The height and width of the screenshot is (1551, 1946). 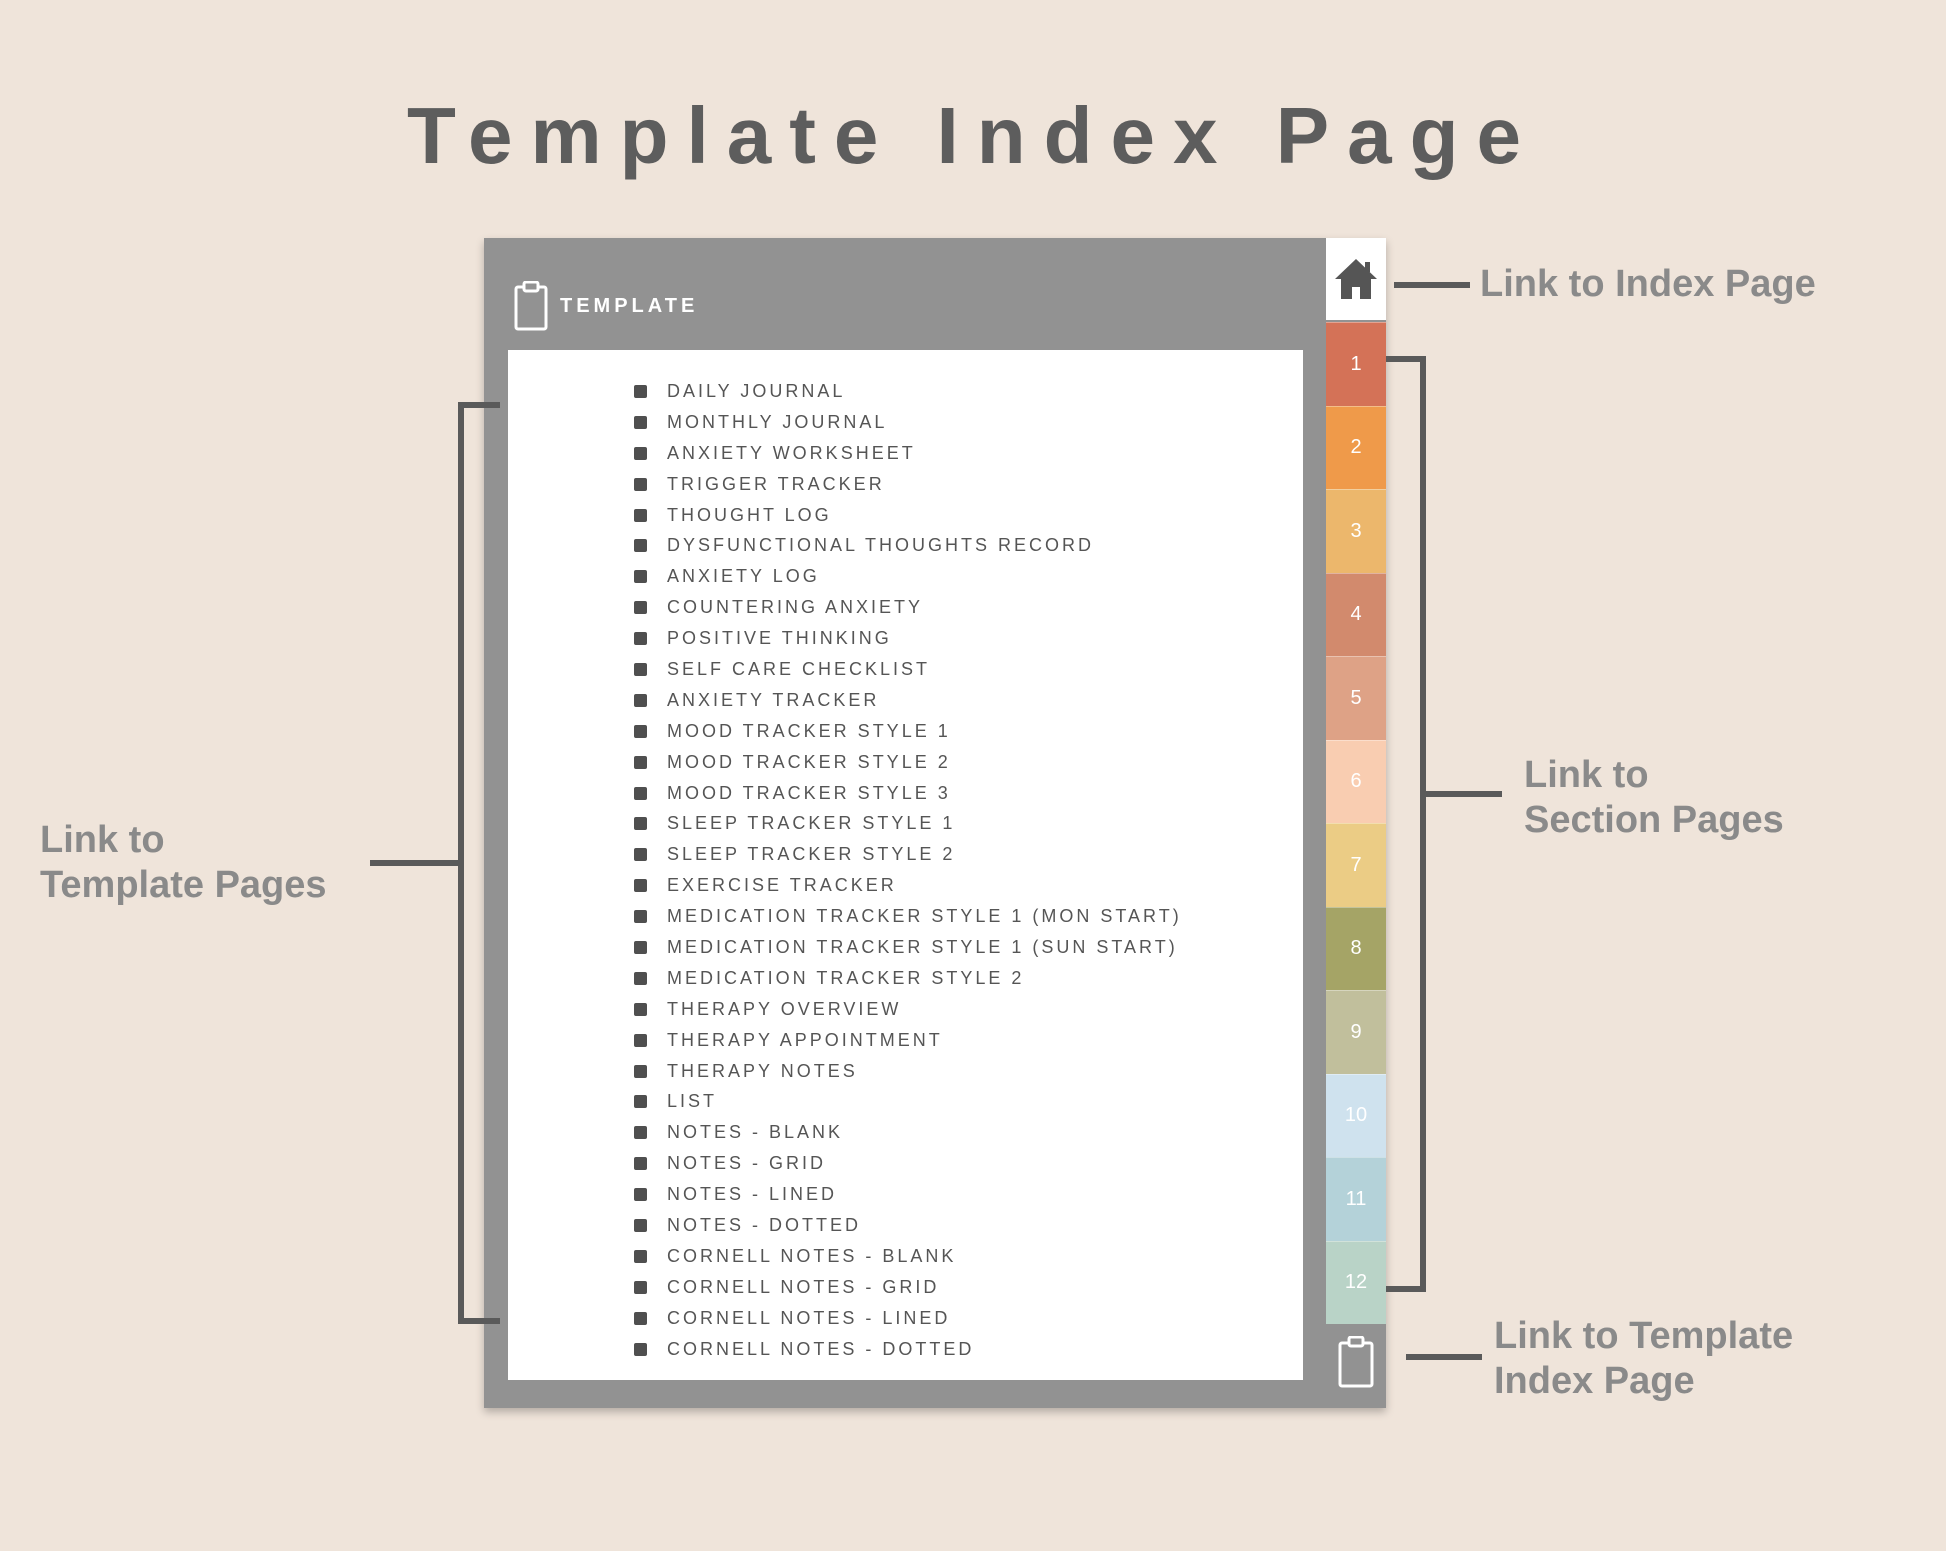 What do you see at coordinates (1356, 865) in the screenshot?
I see `section-tab-7: 7` at bounding box center [1356, 865].